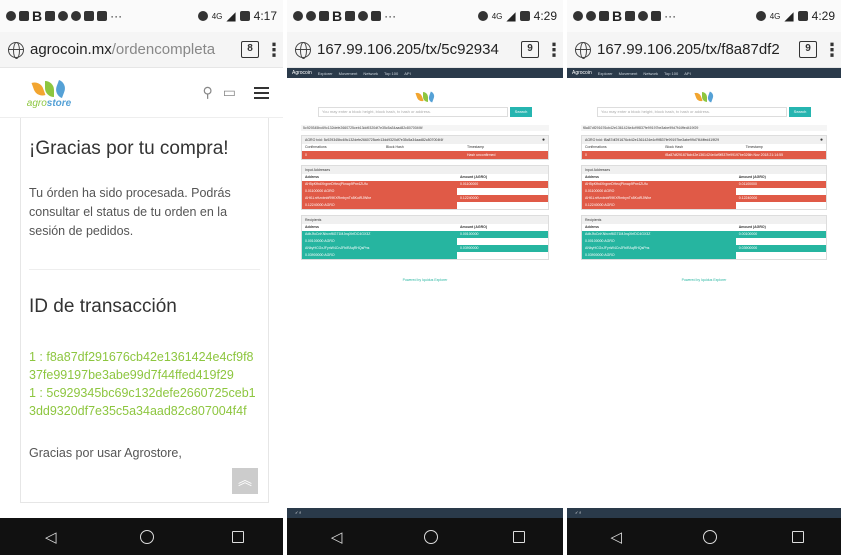 The image size is (841, 555). I want to click on network-type: 4G, so click(775, 16).